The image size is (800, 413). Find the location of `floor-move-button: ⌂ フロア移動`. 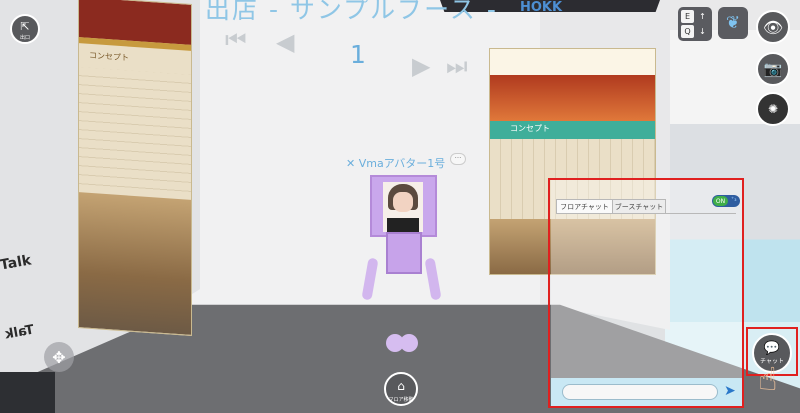

floor-move-button: ⌂ フロア移動 is located at coordinates (401, 389).